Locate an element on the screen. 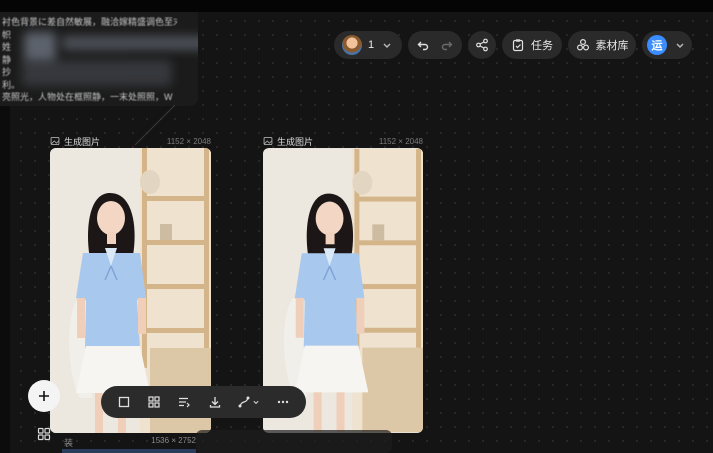 This screenshot has height=453, width=713. top-strip is located at coordinates (356, 6).